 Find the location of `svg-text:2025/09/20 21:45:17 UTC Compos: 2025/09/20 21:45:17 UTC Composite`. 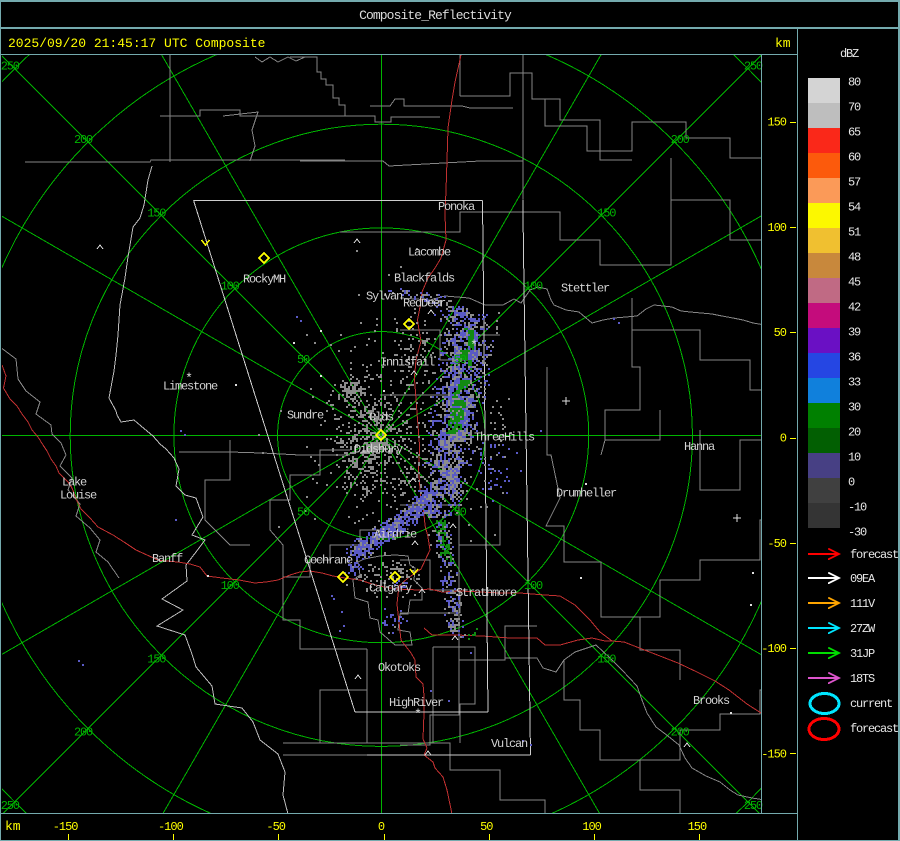

svg-text:2025/09/20 21:45:17 UTC Compos: 2025/09/20 21:45:17 UTC Composite is located at coordinates (136, 43).